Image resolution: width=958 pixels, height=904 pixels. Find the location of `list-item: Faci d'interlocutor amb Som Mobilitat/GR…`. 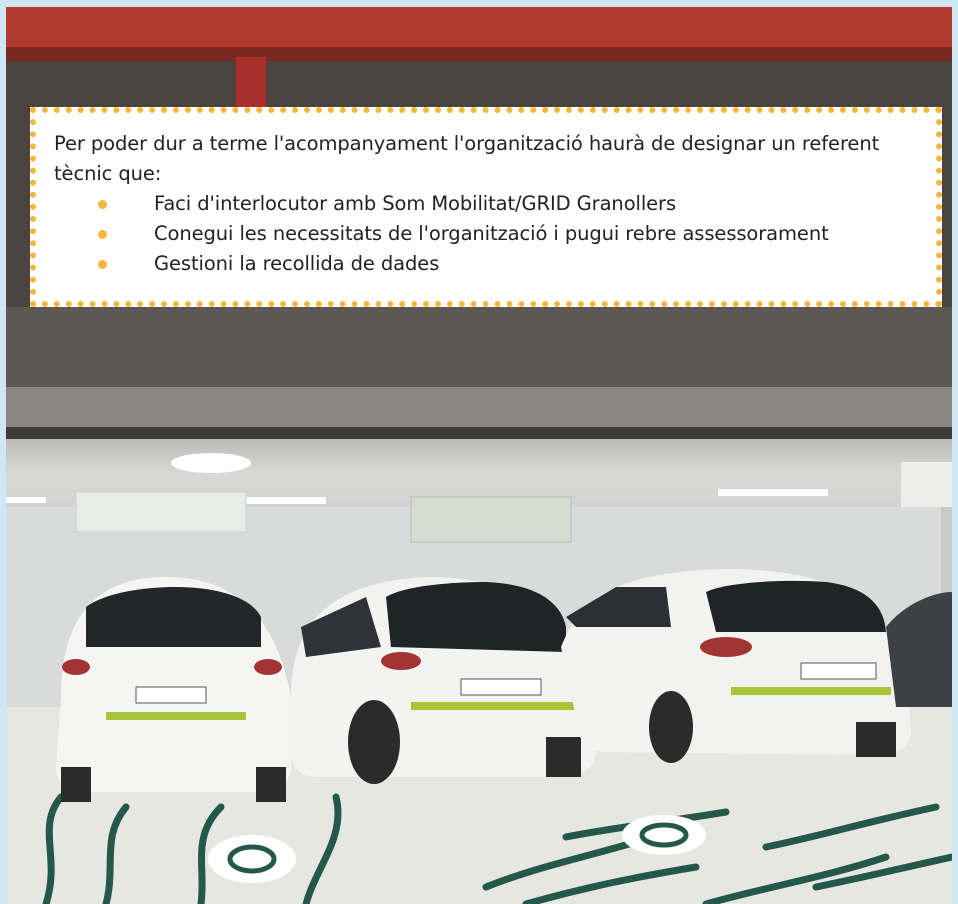

list-item: Faci d'interlocutor amb Som Mobilitat/GR… is located at coordinates (486, 204).